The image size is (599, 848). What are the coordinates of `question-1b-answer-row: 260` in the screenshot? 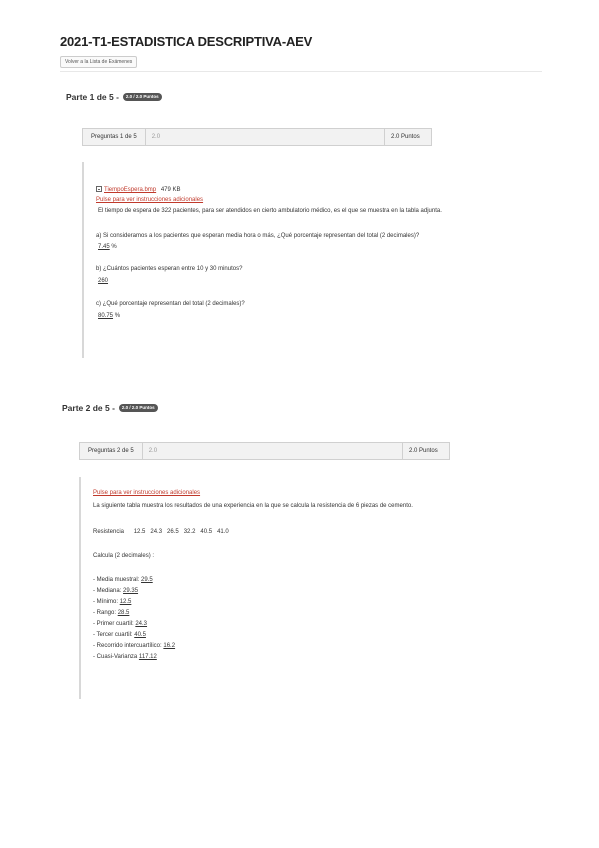 It's located at (103, 281).